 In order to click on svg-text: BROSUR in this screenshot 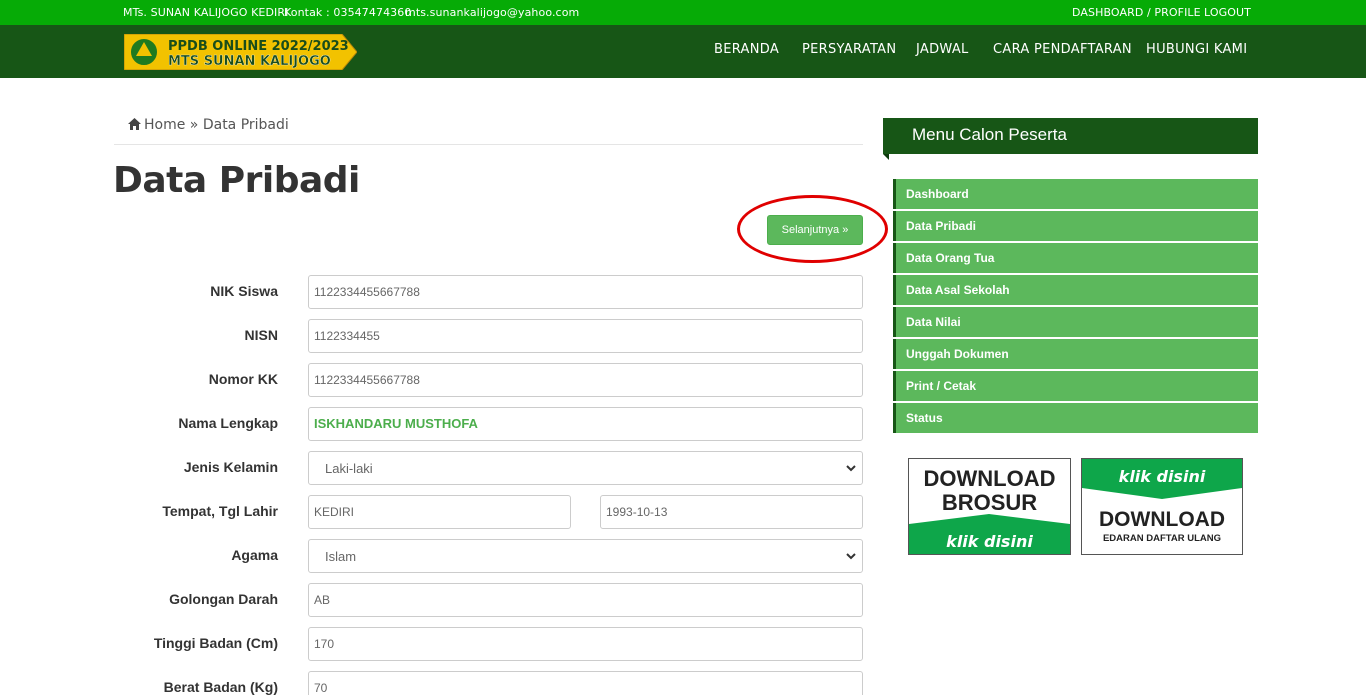, I will do `click(989, 502)`.